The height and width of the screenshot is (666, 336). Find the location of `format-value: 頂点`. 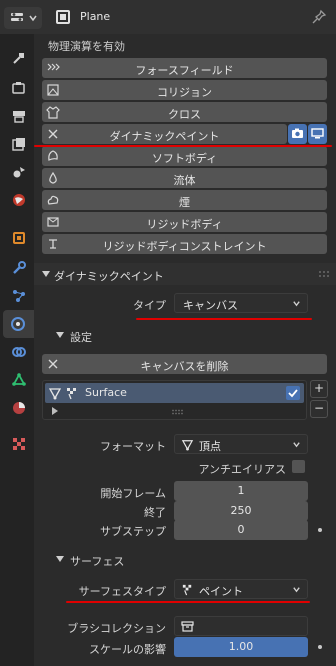

format-value: 頂点 is located at coordinates (210, 446).